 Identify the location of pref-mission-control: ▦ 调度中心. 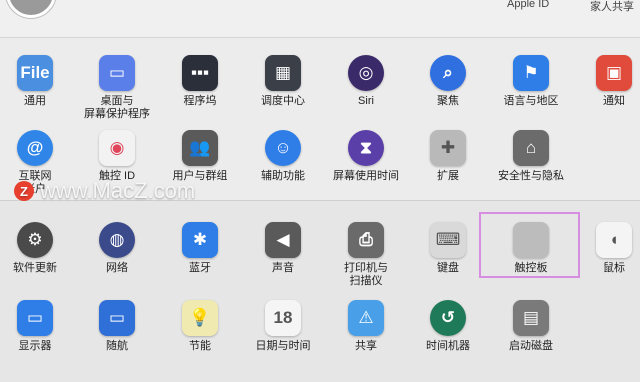
(283, 81).